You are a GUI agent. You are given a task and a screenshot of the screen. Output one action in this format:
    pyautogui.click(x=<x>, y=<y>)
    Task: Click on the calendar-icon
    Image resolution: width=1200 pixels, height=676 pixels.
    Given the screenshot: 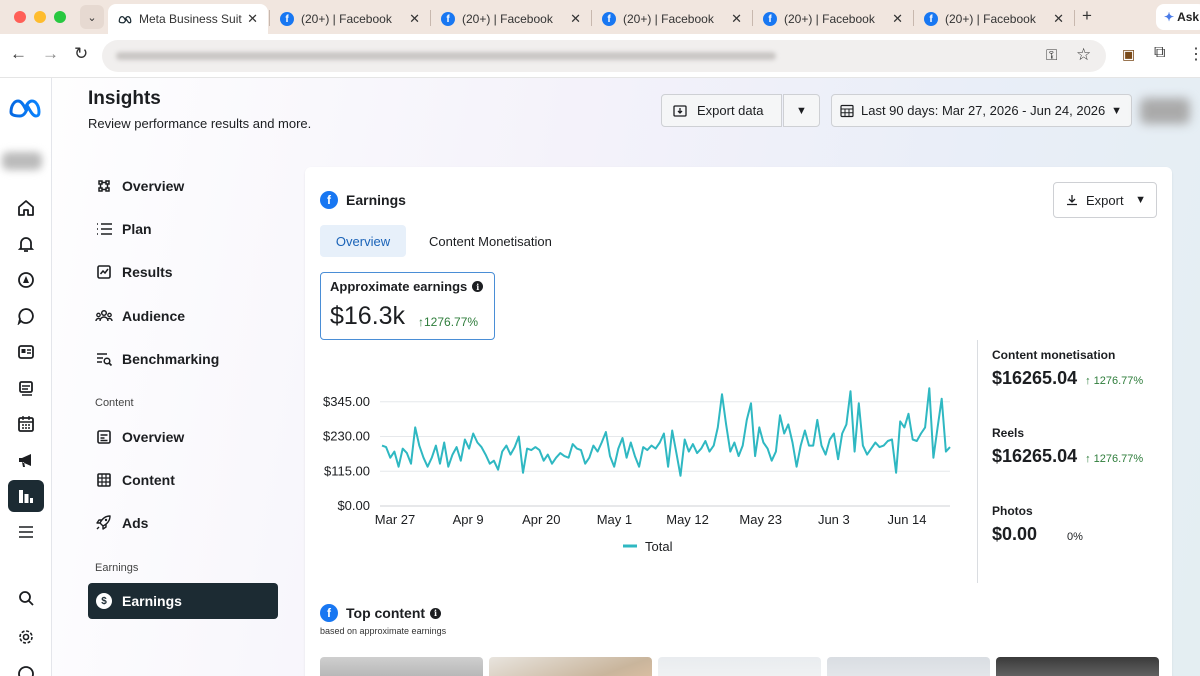 What is the action you would take?
    pyautogui.click(x=26, y=424)
    